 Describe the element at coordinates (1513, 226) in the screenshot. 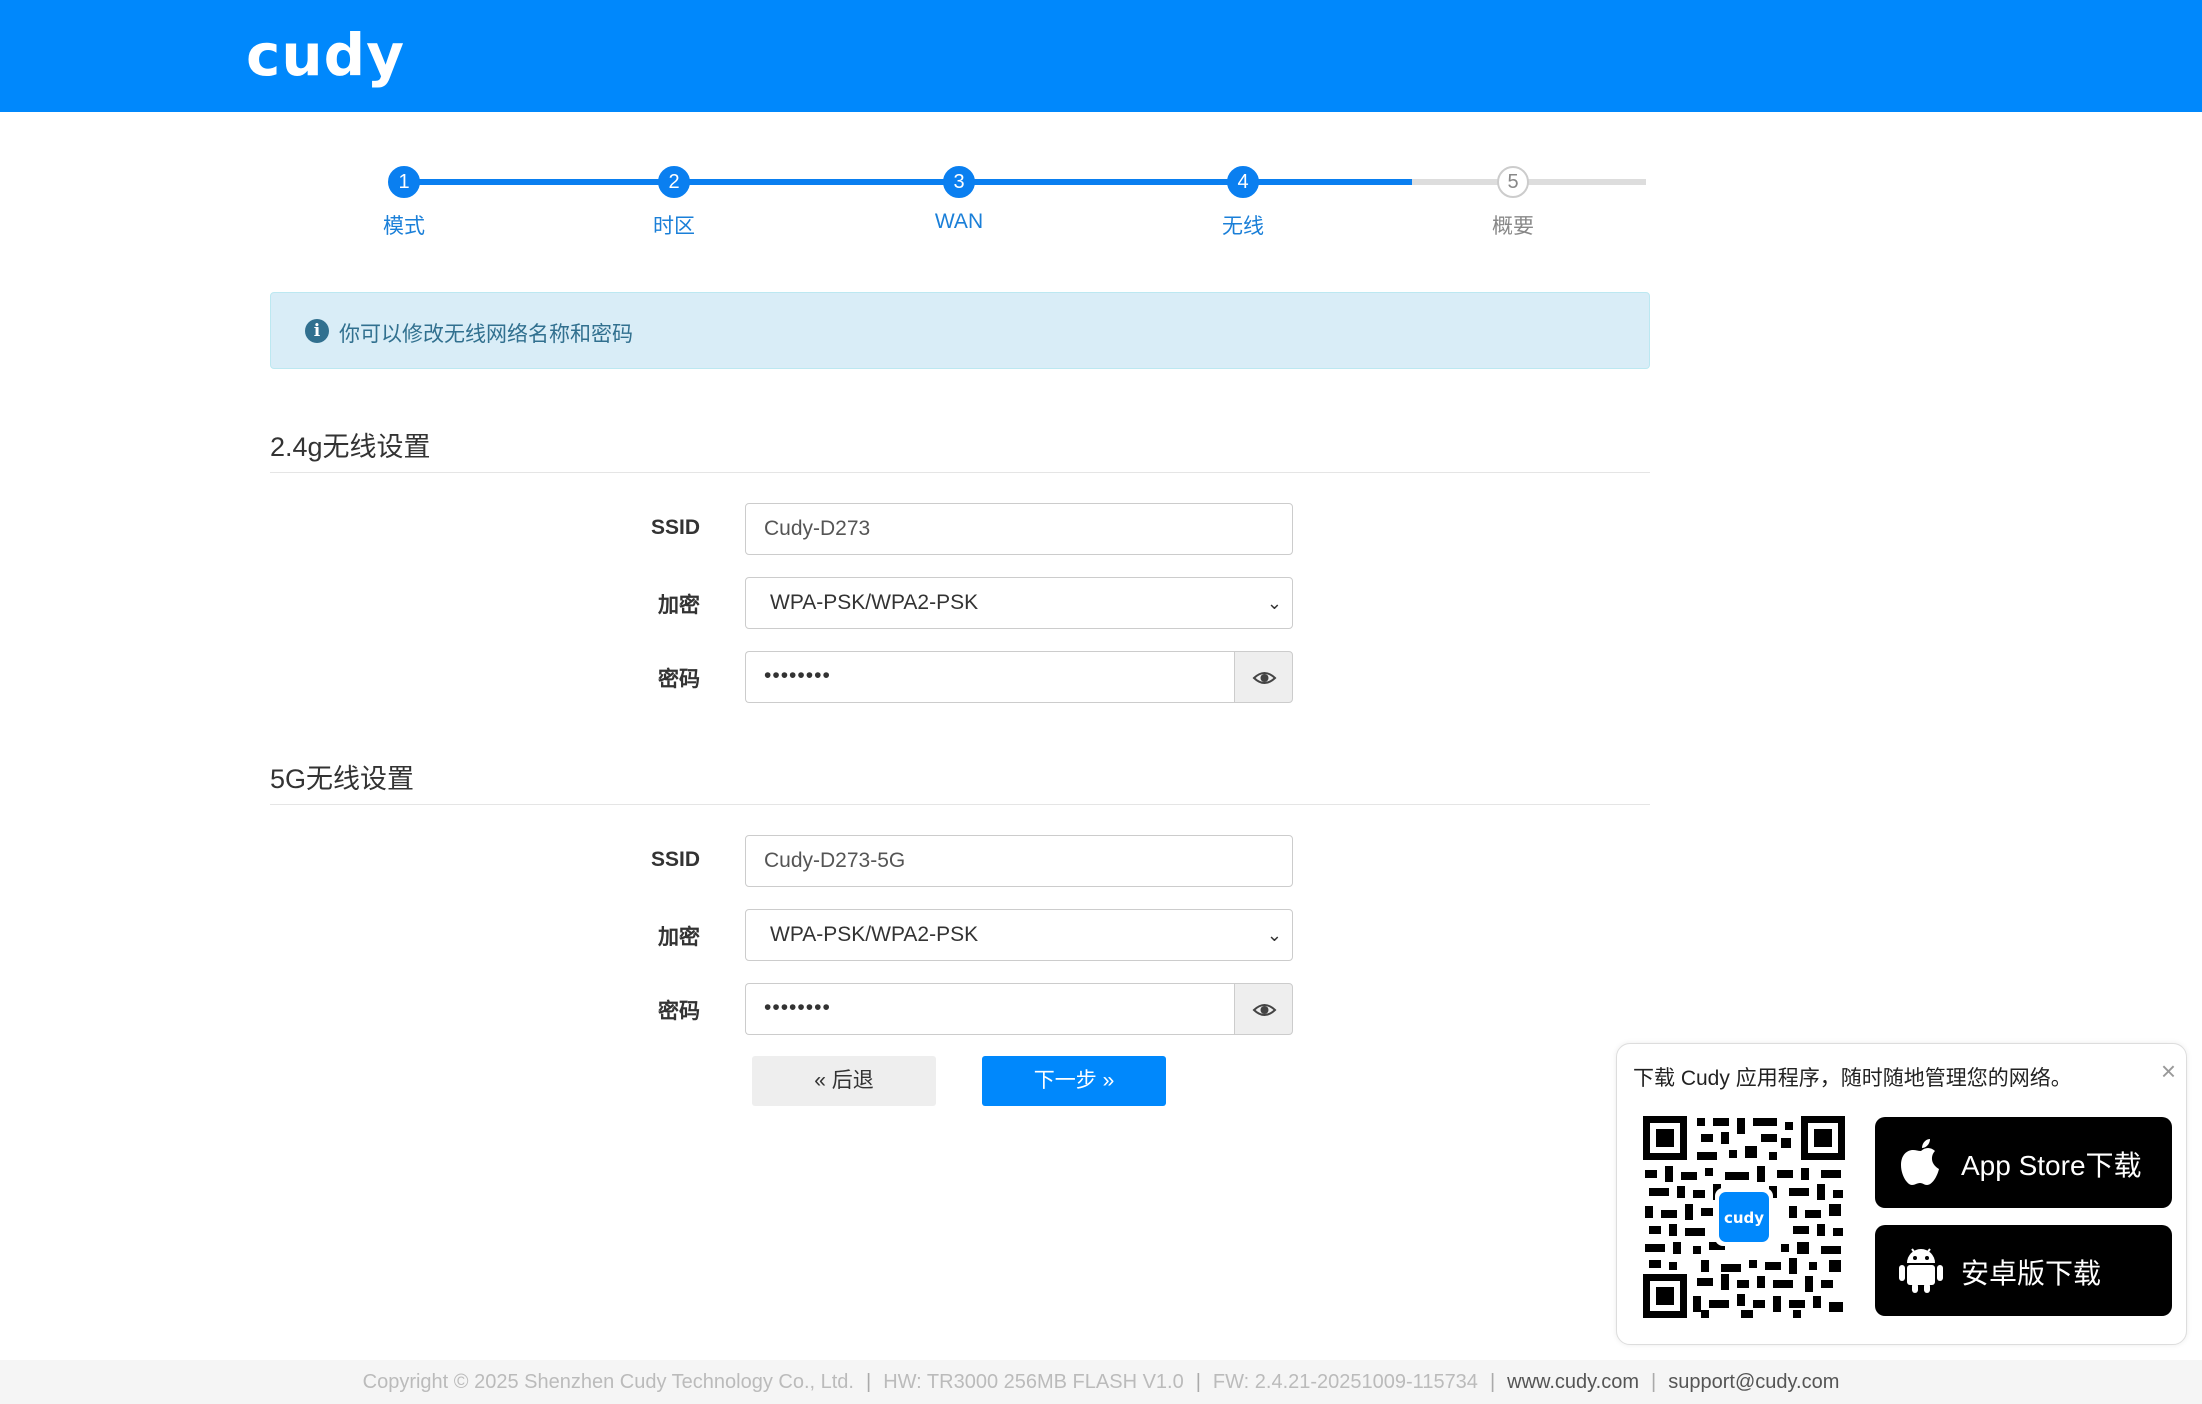

I see `step-label: 概要` at that location.